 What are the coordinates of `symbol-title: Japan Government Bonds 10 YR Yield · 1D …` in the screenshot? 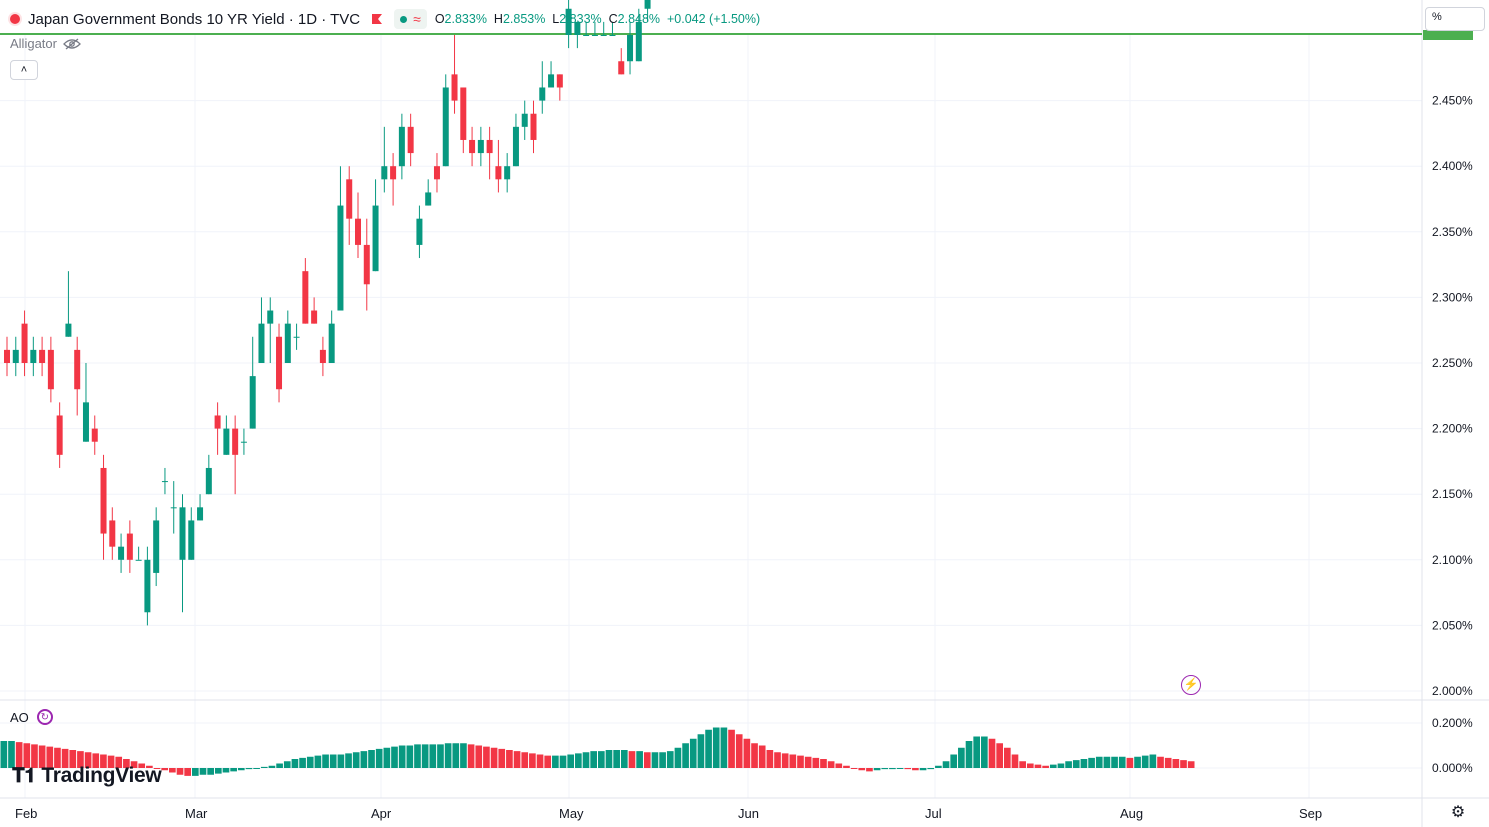 It's located at (194, 19).